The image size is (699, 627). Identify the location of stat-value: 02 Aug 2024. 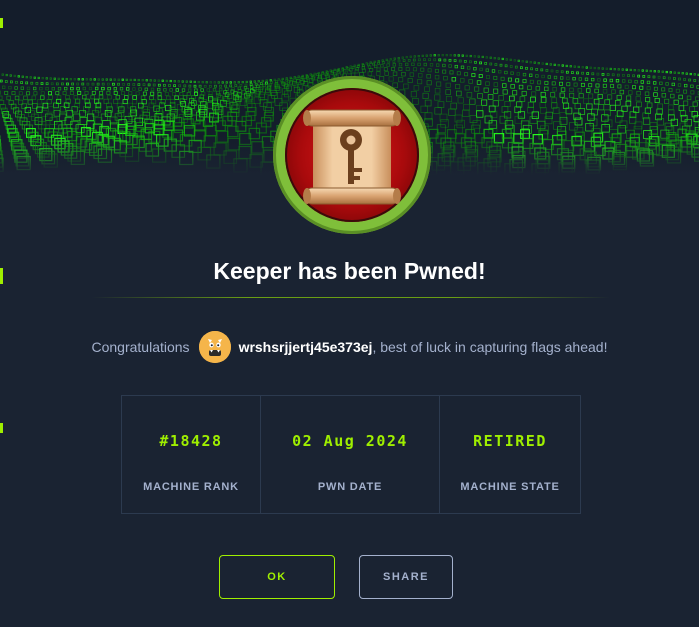
(350, 441).